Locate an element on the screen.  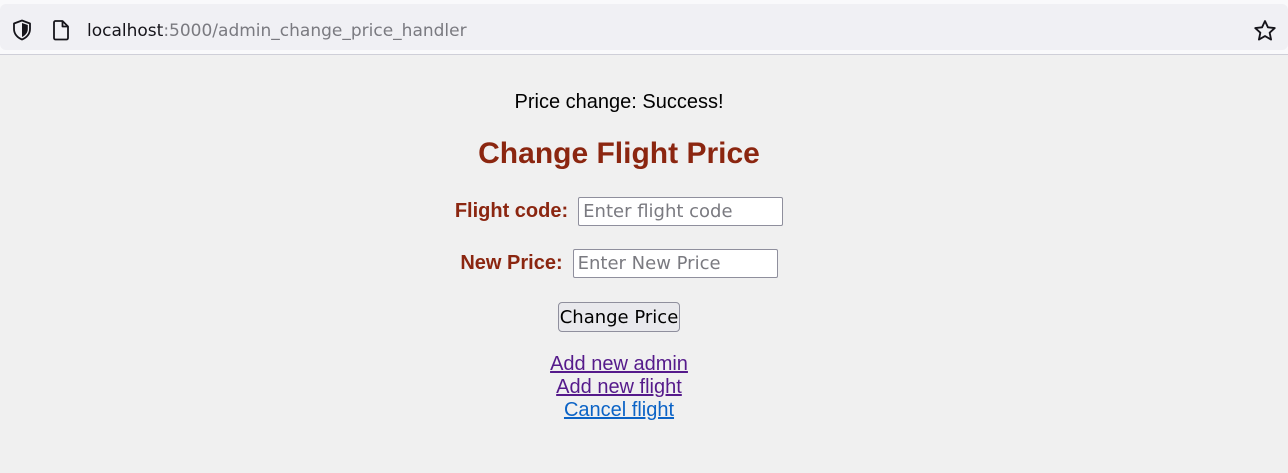
url-path: :5000/admin_change_price_handler is located at coordinates (315, 31).